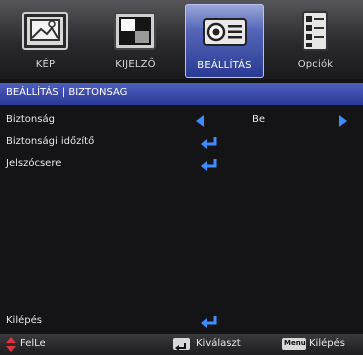 This screenshot has width=363, height=355. I want to click on picture-icon, so click(45, 31).